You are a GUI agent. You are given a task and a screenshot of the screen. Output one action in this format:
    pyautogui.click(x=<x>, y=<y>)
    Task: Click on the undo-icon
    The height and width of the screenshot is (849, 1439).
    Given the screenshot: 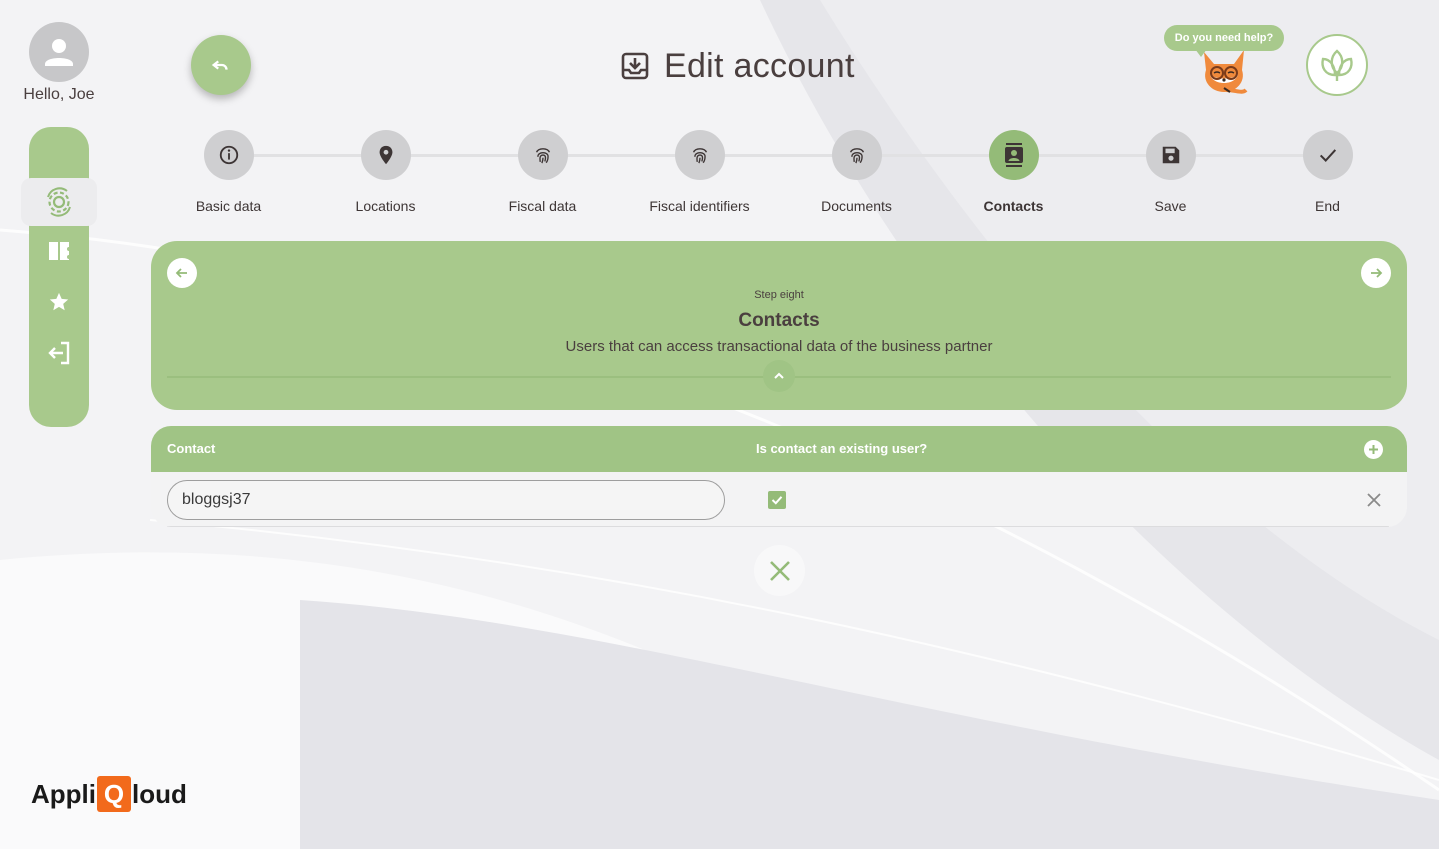 What is the action you would take?
    pyautogui.click(x=219, y=65)
    